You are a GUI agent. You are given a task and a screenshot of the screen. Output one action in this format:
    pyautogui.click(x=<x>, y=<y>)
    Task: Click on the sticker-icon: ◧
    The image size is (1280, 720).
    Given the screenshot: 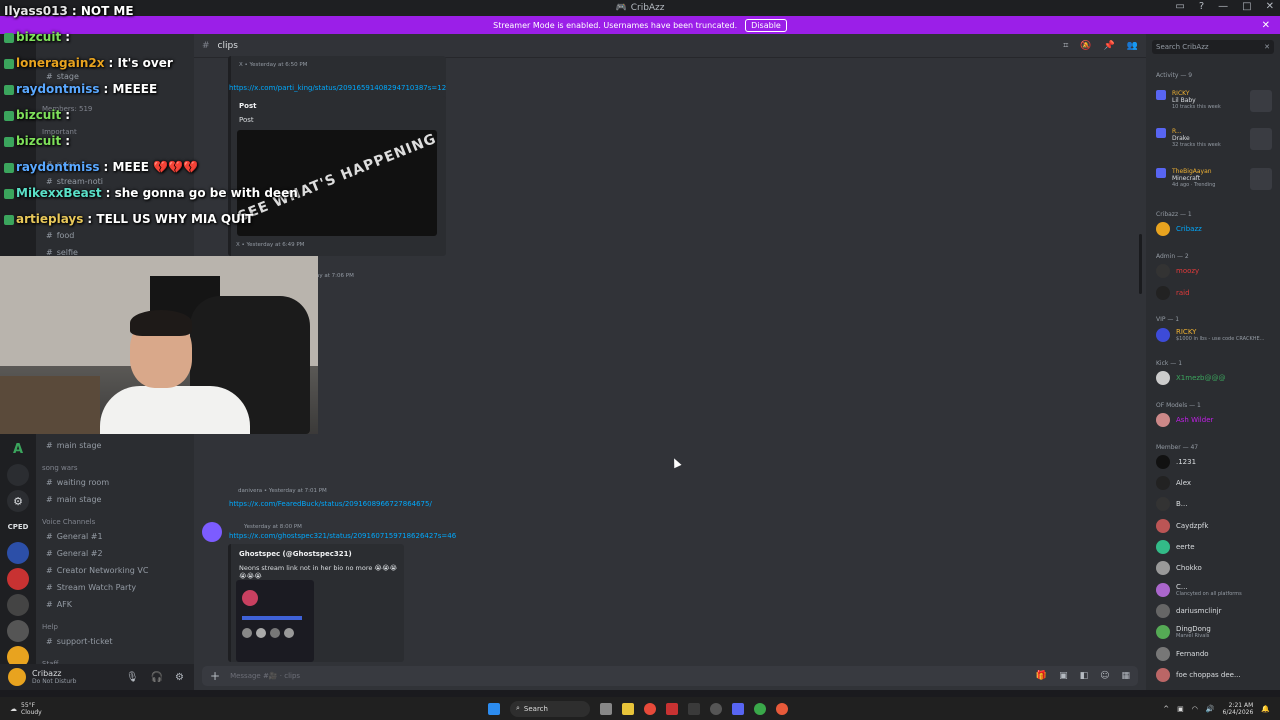 What is the action you would take?
    pyautogui.click(x=1084, y=676)
    